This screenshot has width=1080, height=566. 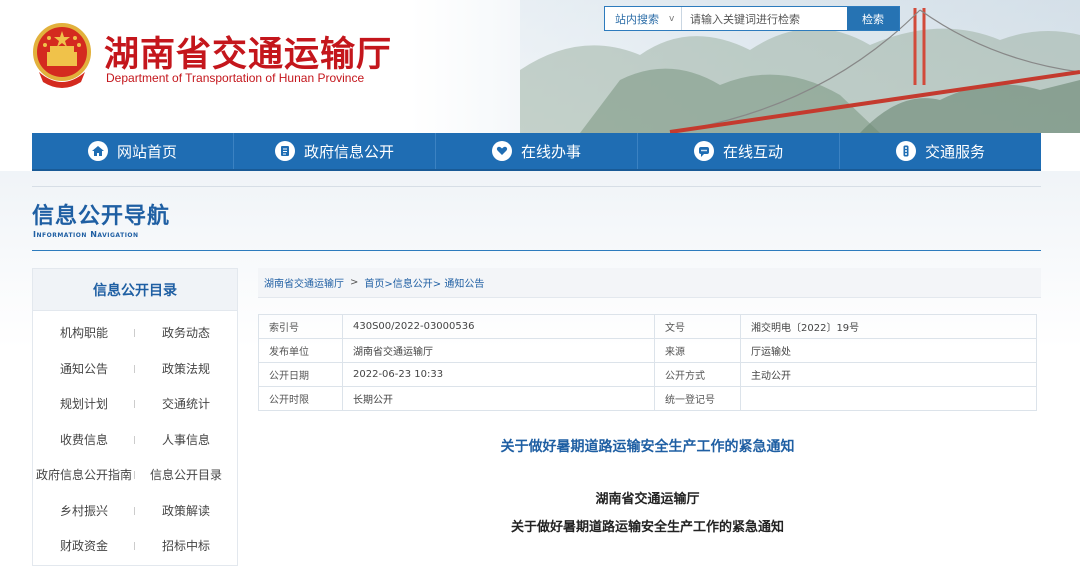 What do you see at coordinates (954, 151) in the screenshot?
I see `nav-item-label: 交通服务` at bounding box center [954, 151].